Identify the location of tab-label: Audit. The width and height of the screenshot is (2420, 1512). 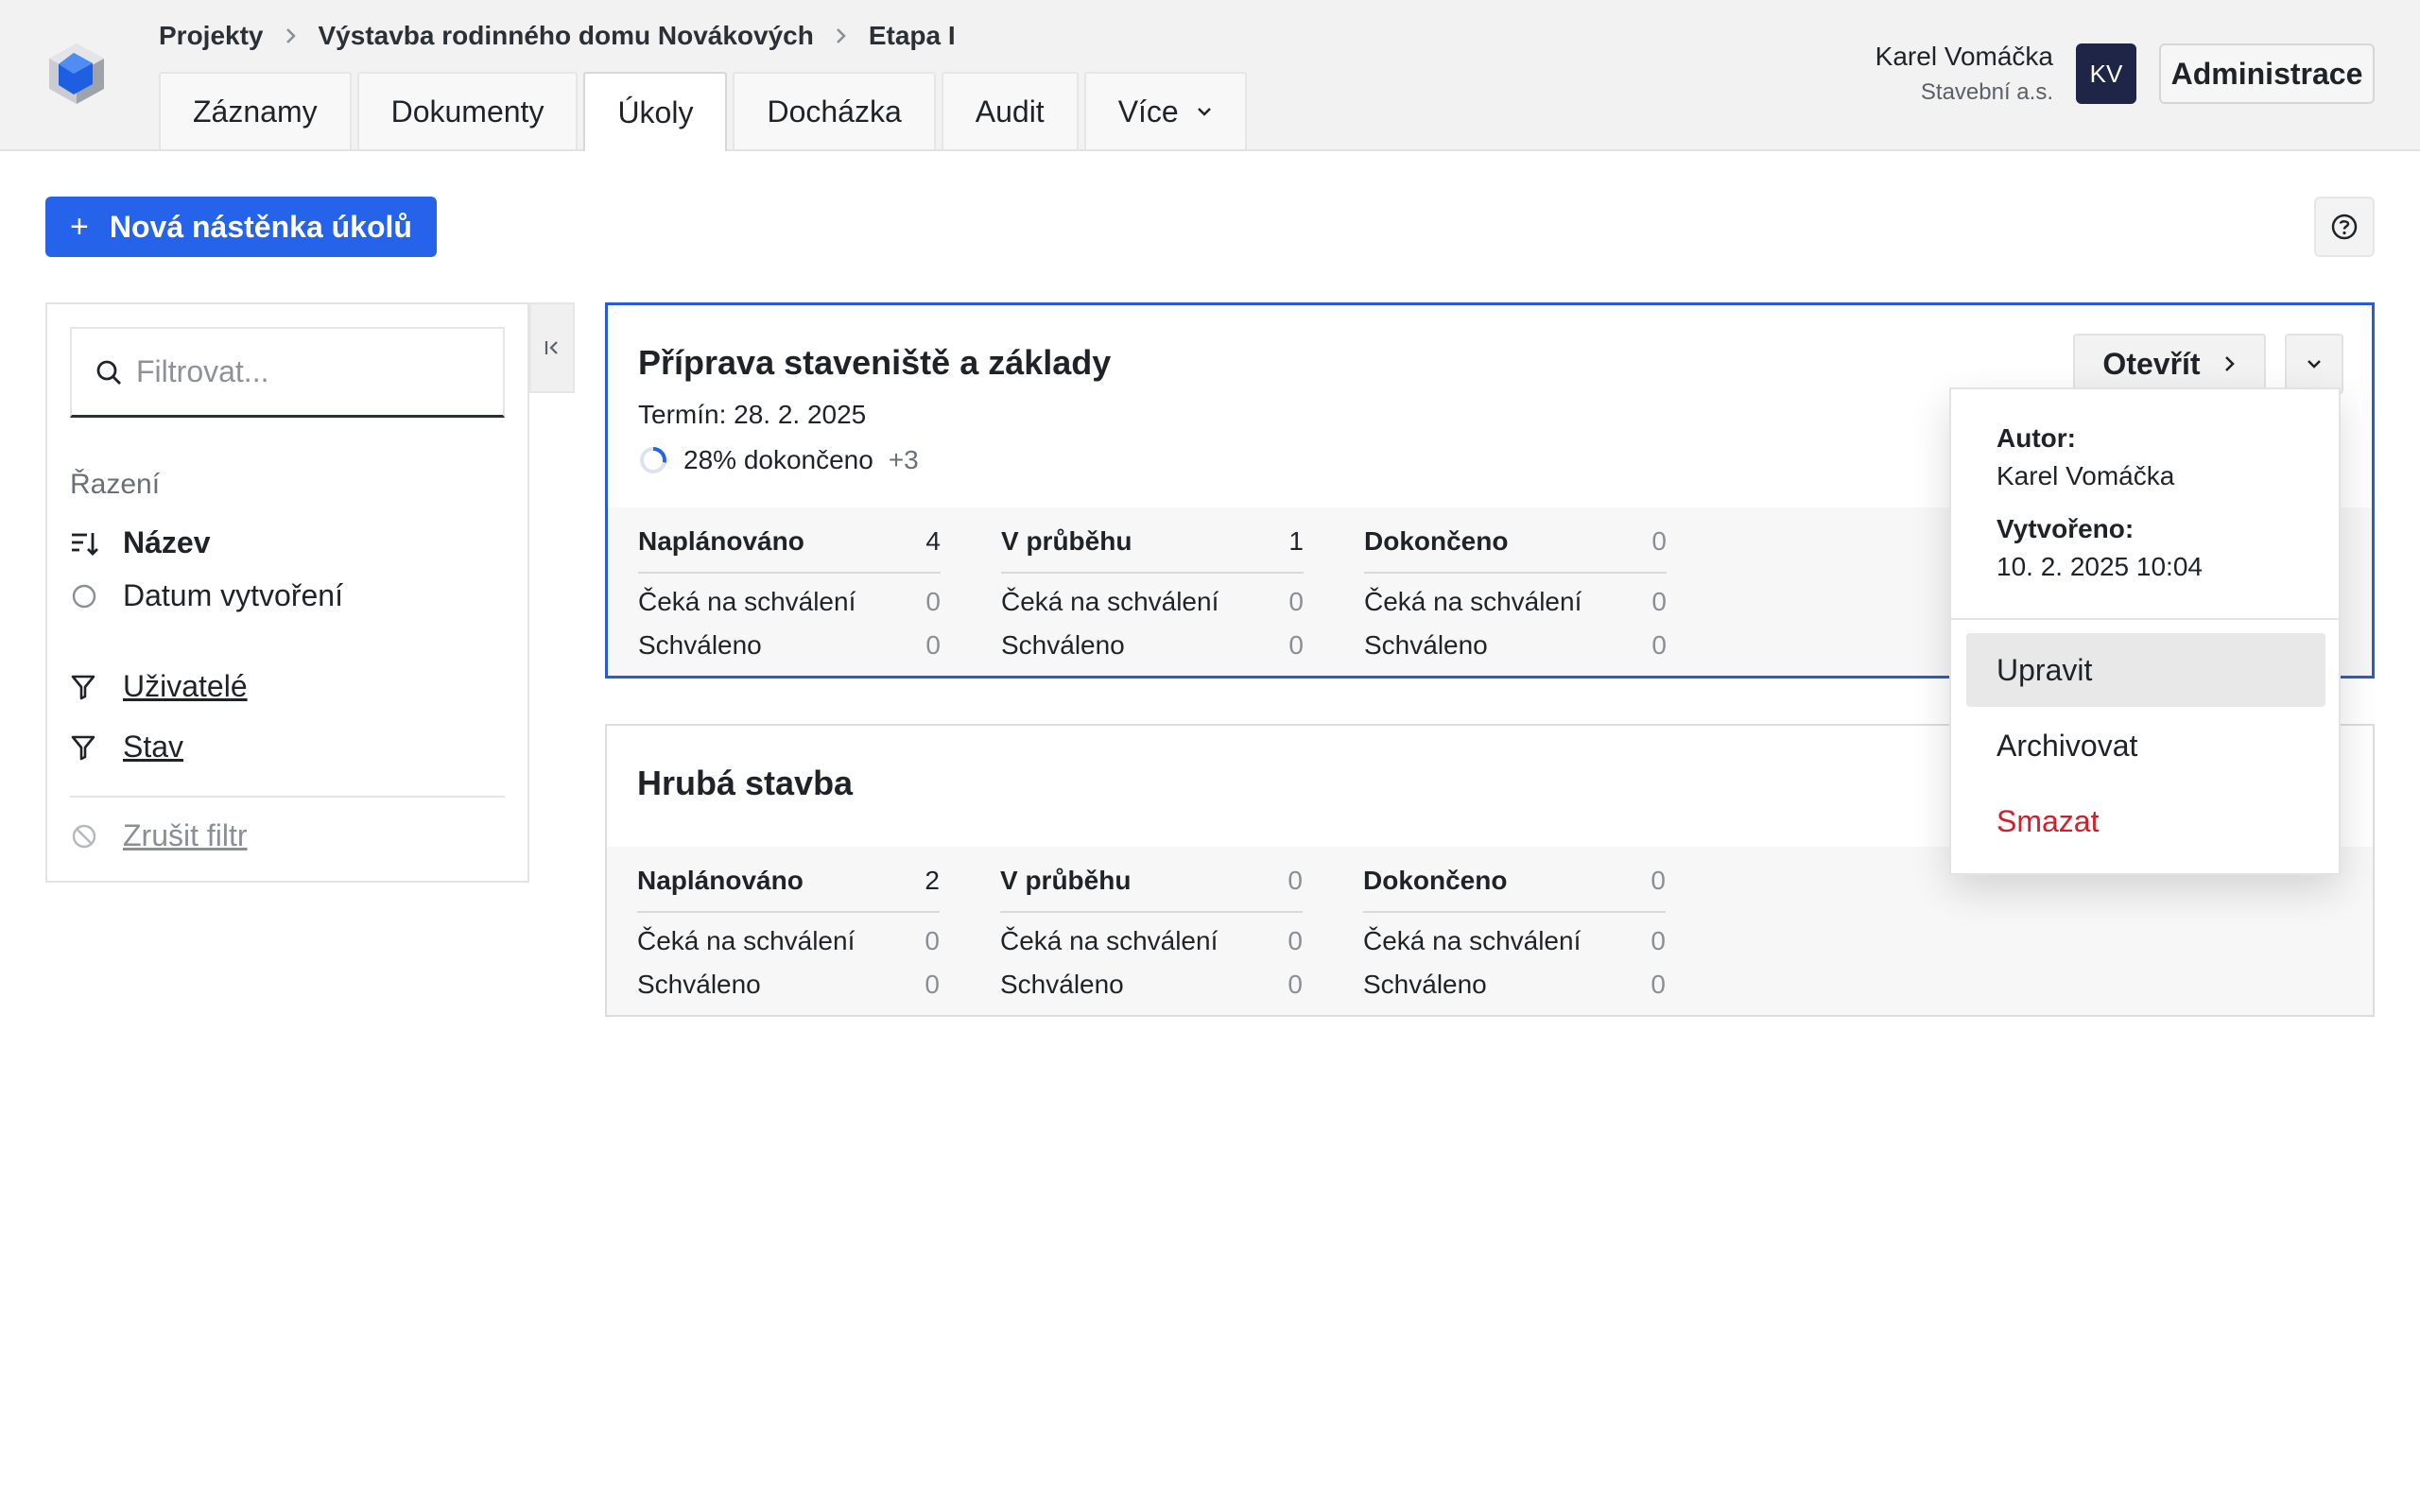
(1010, 111).